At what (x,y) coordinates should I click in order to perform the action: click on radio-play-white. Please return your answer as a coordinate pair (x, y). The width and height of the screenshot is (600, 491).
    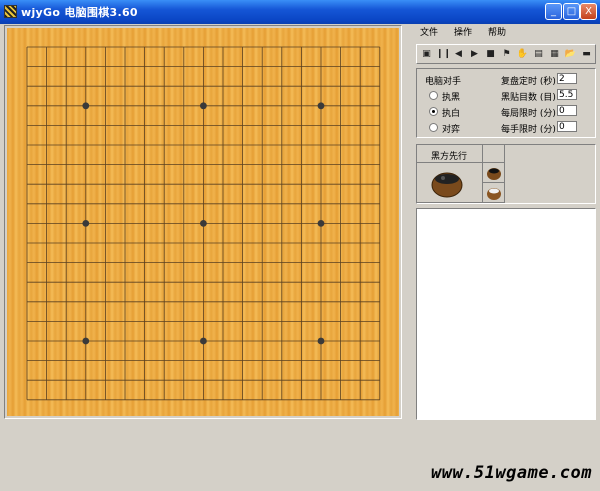
    Looking at the image, I should click on (433, 111).